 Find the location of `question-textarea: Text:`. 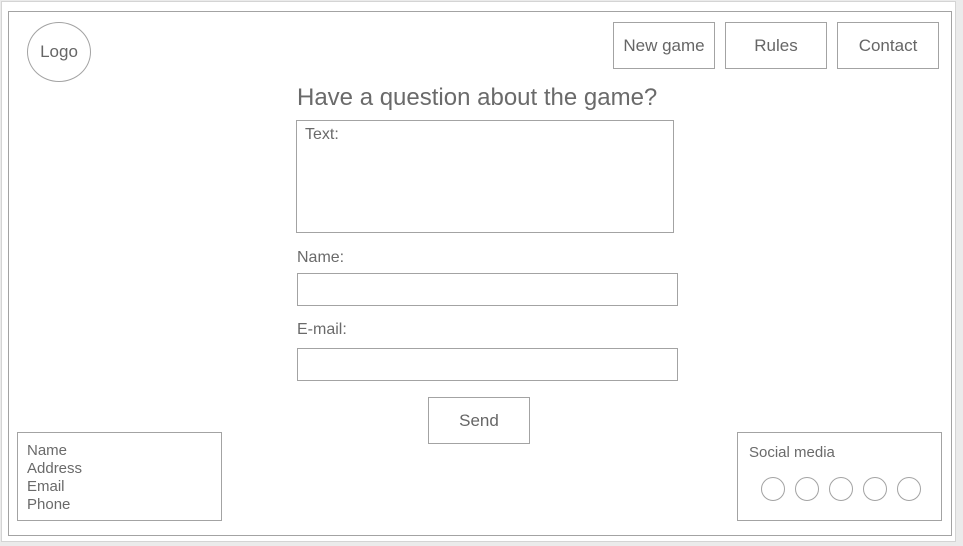

question-textarea: Text: is located at coordinates (485, 176).